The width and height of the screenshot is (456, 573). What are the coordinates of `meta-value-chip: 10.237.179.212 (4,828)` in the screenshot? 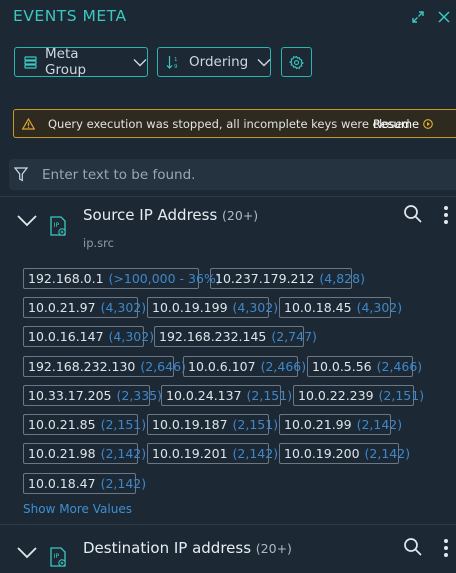 It's located at (287, 278).